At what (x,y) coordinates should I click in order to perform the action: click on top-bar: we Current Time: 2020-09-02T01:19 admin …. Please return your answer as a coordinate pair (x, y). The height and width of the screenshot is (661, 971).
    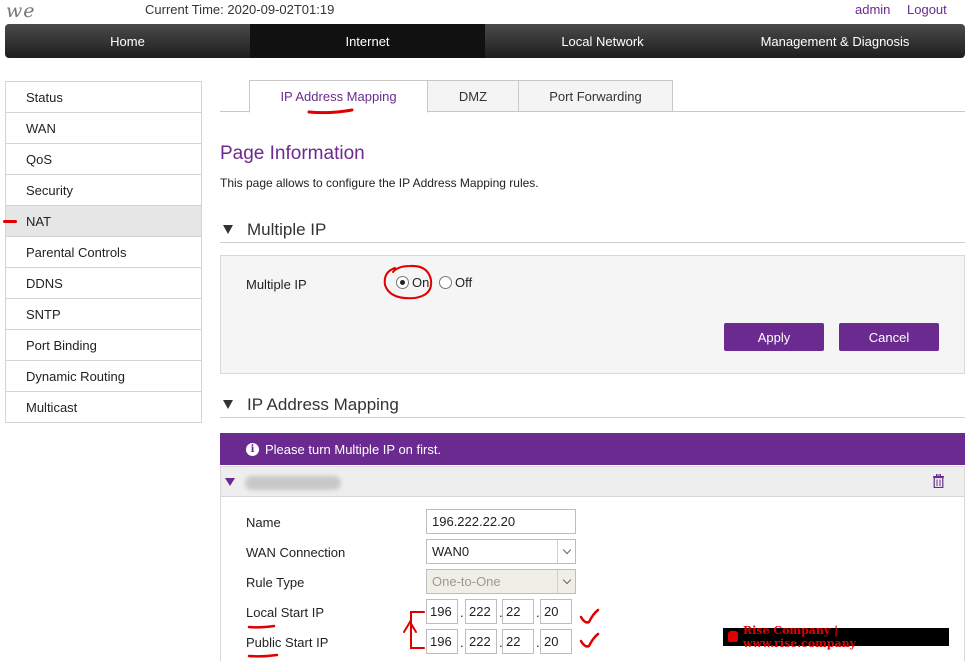
    Looking at the image, I should click on (485, 11).